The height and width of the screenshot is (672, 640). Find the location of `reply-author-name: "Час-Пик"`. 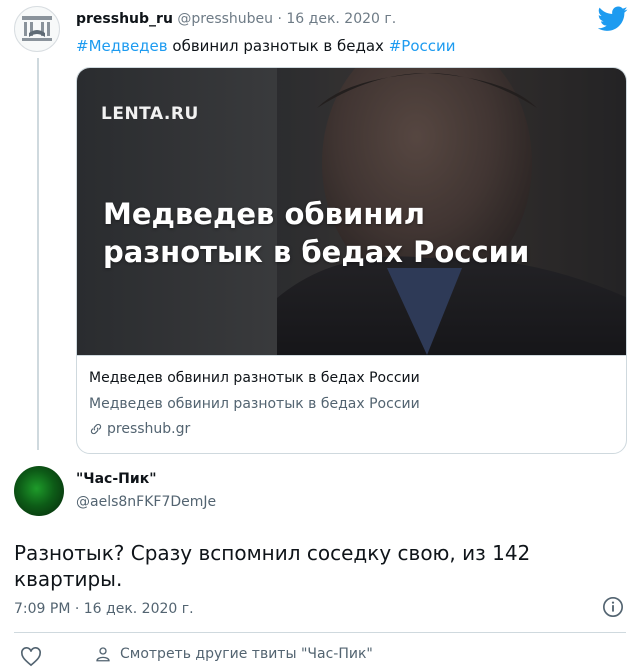

reply-author-name: "Час-Пик" is located at coordinates (116, 479).